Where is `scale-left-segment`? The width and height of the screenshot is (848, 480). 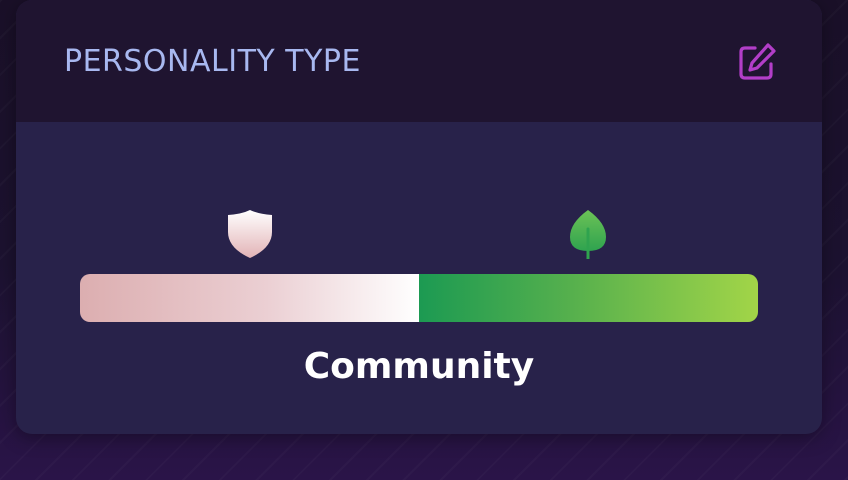 scale-left-segment is located at coordinates (249, 298).